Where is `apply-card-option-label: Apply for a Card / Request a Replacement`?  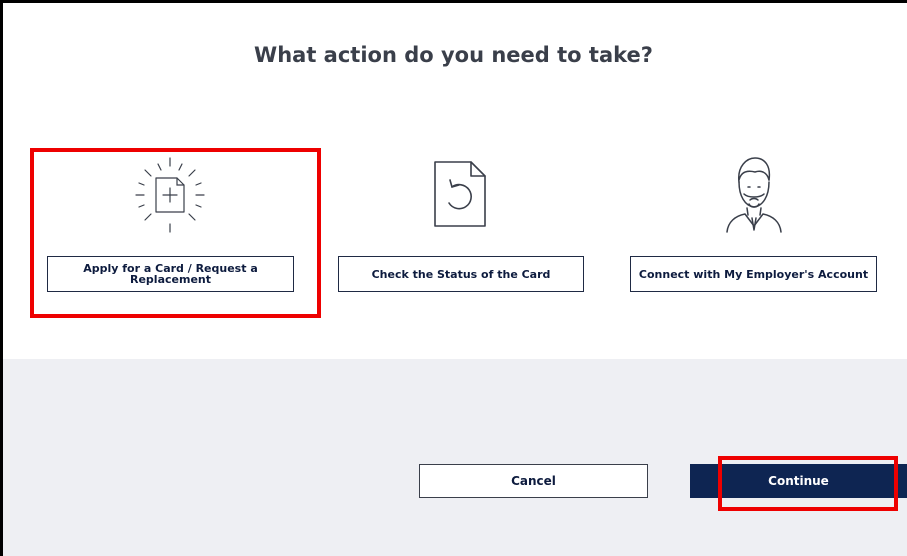 apply-card-option-label: Apply for a Card / Request a Replacement is located at coordinates (170, 274).